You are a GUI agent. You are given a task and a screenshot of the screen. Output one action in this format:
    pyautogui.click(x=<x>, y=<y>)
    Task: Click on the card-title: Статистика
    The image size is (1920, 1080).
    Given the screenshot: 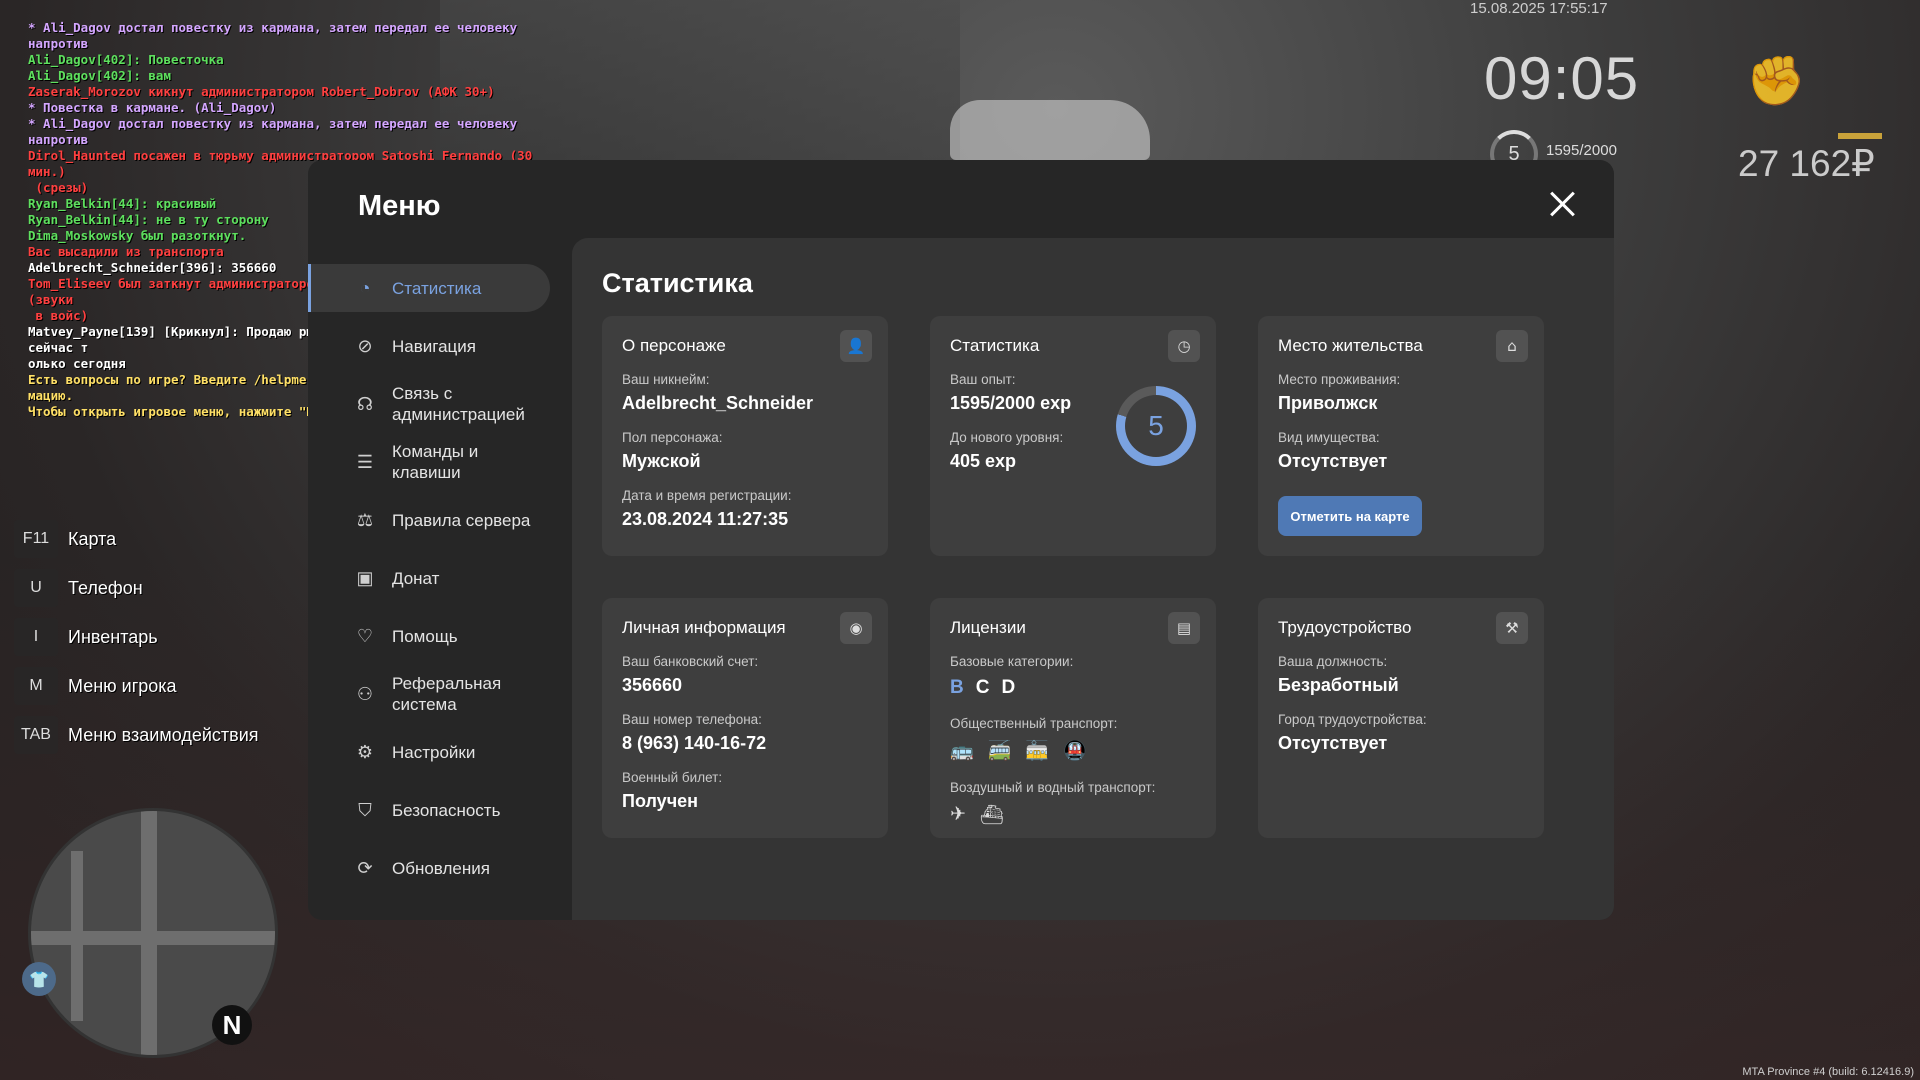 What is the action you would take?
    pyautogui.click(x=995, y=345)
    